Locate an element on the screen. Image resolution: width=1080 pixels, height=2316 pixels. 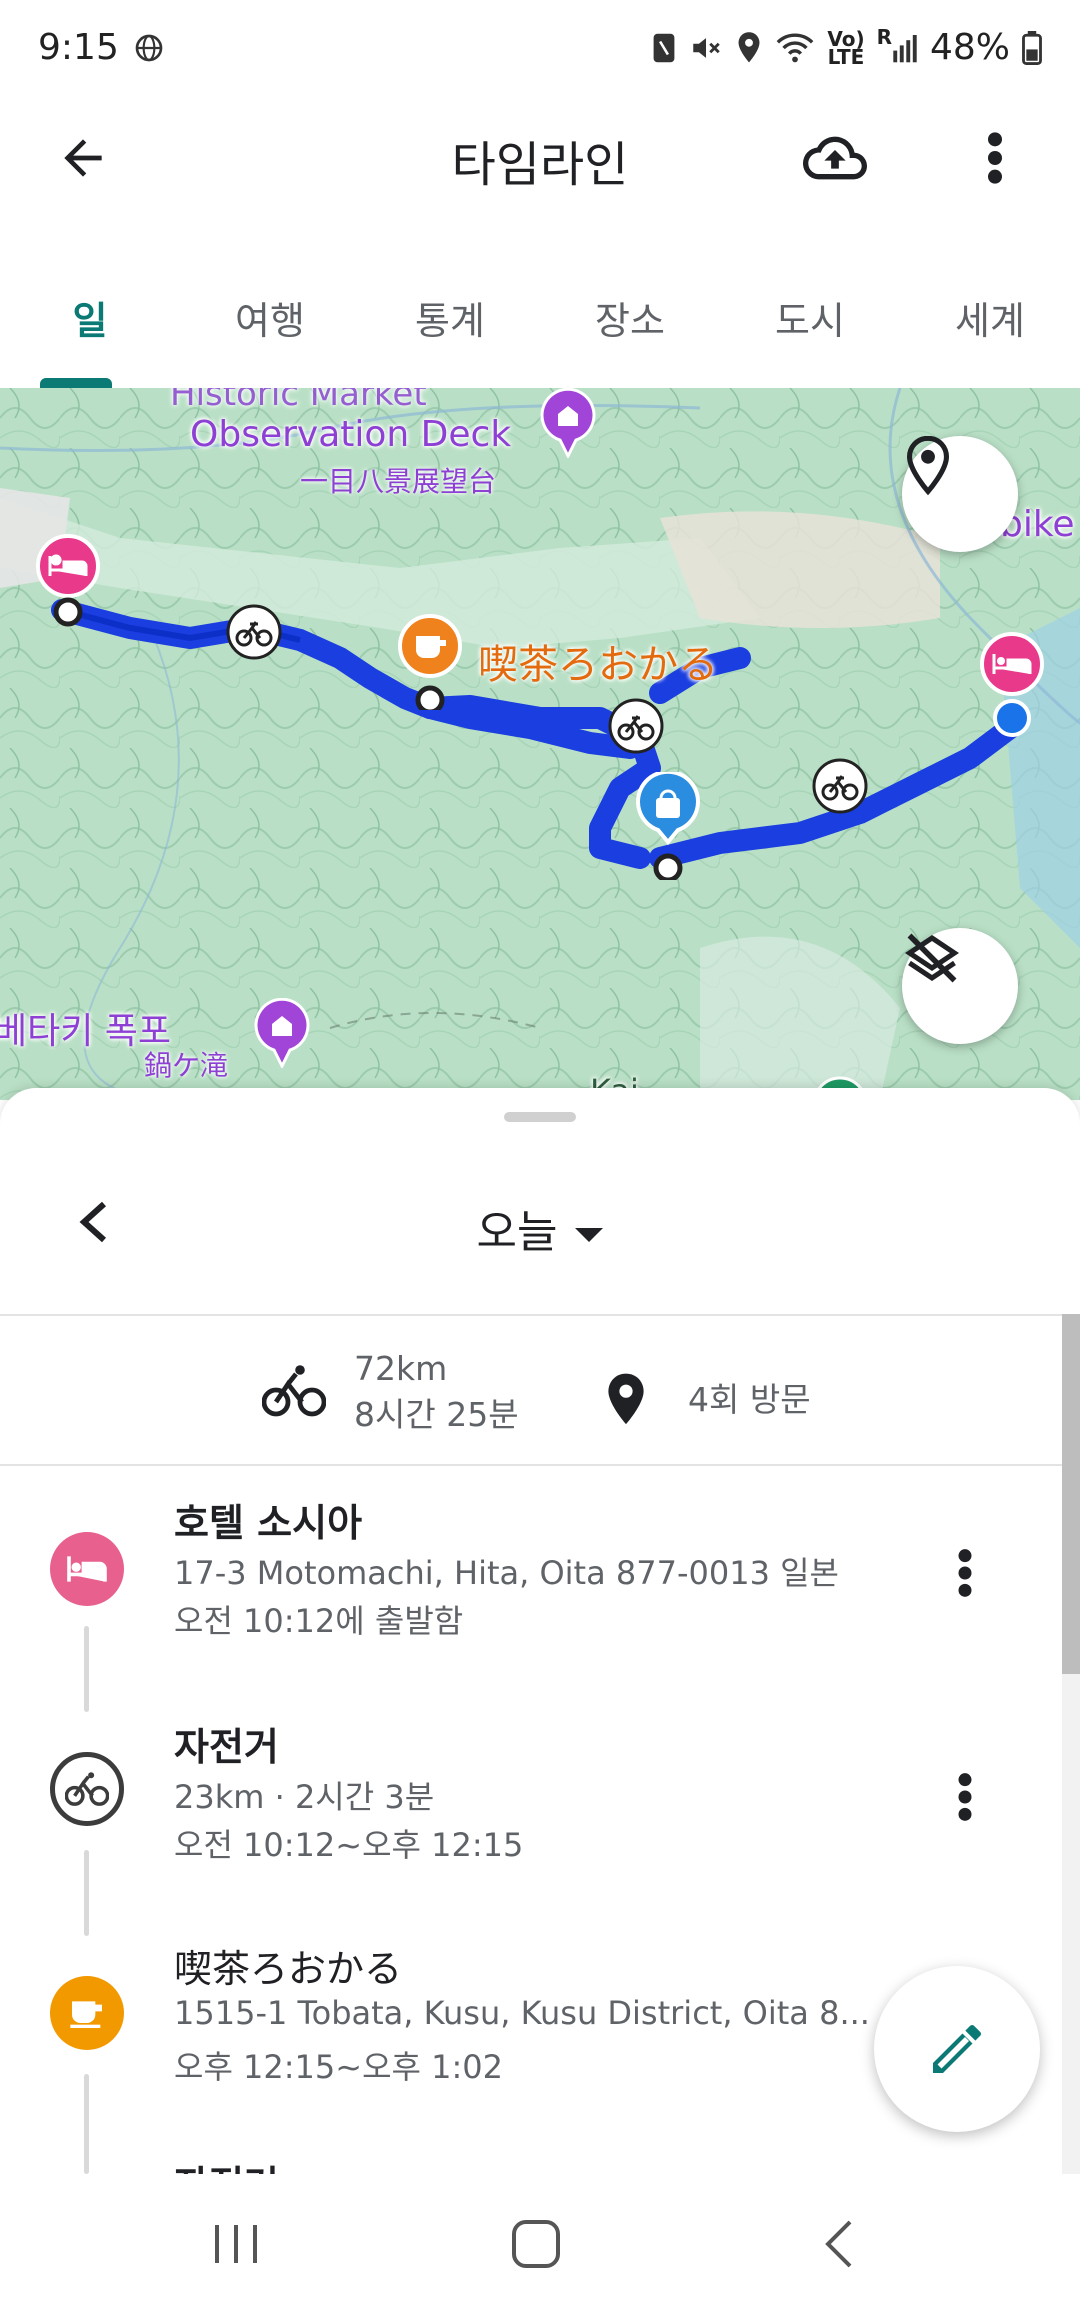
shopping-bag-pin-icon is located at coordinates (668, 826).